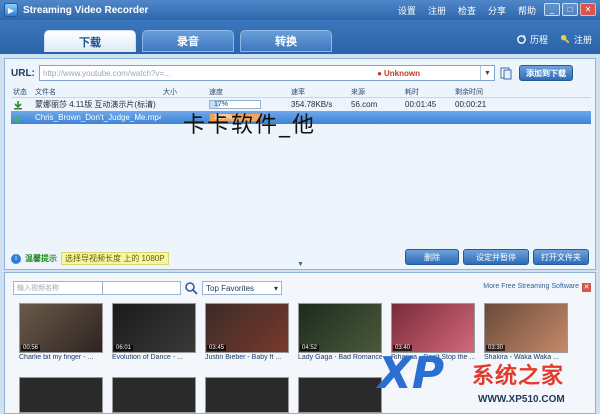 This screenshot has width=600, height=414. What do you see at coordinates (478, 92) in the screenshot?
I see `col-remaining: 剩余时间` at bounding box center [478, 92].